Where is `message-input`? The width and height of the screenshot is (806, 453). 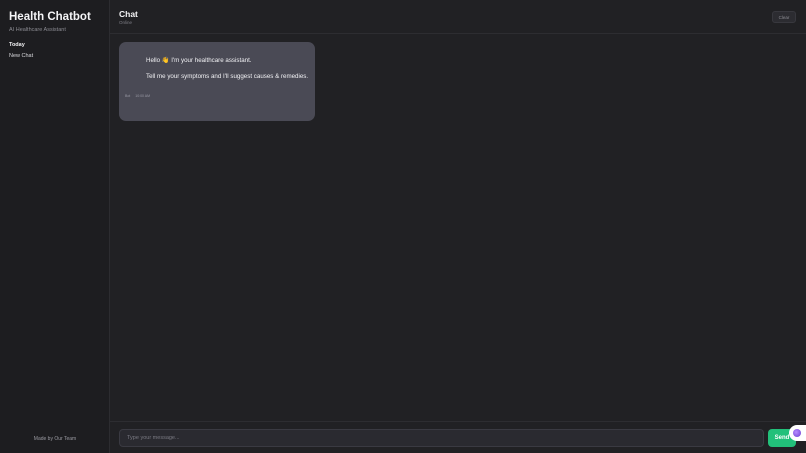 message-input is located at coordinates (441, 438).